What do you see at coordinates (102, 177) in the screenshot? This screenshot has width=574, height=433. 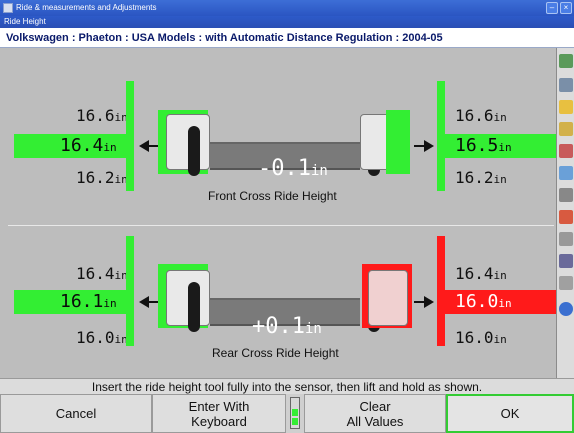 I see `front-left-min-label: 16.2in` at bounding box center [102, 177].